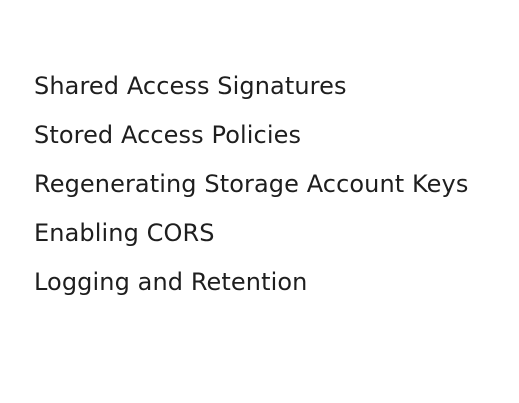 Image resolution: width=519 pixels, height=403 pixels. What do you see at coordinates (124, 233) in the screenshot?
I see `topic-item-enabling-cors: Enabling CORS` at bounding box center [124, 233].